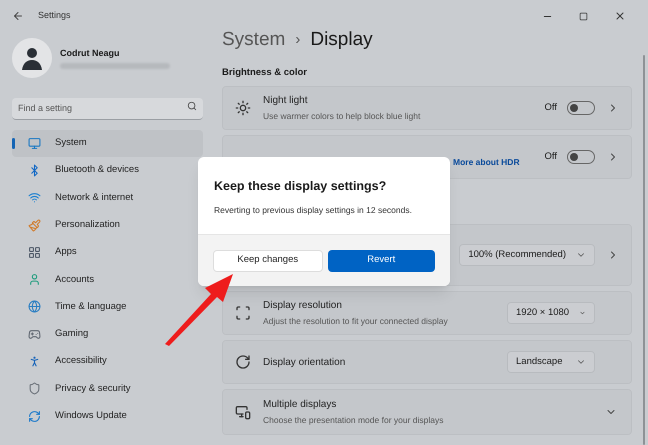 Image resolution: width=648 pixels, height=445 pixels. Describe the element at coordinates (107, 109) in the screenshot. I see `search-field: Find a setting` at that location.